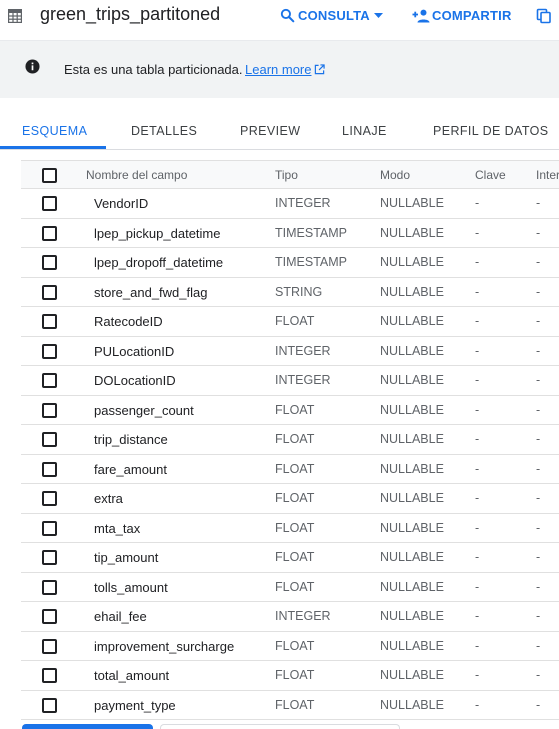 The image size is (559, 729). What do you see at coordinates (270, 131) in the screenshot?
I see `tab-preview: PREVIEW` at bounding box center [270, 131].